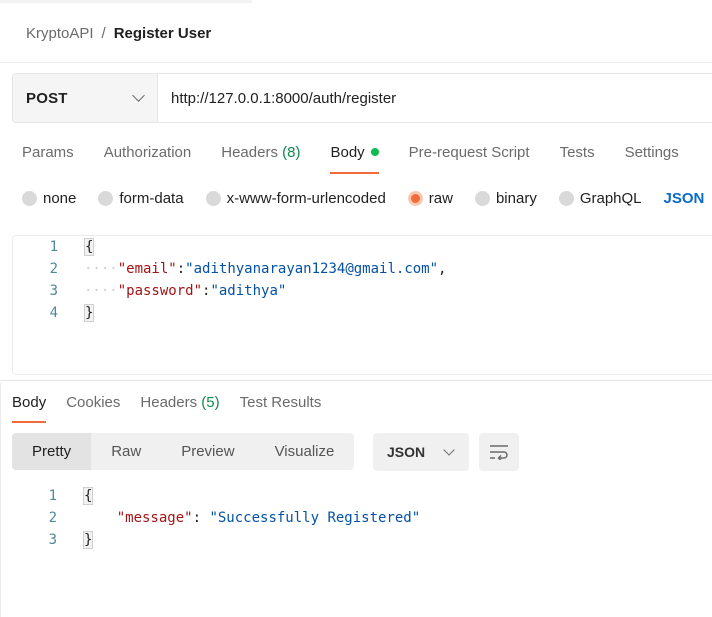 This screenshot has height=617, width=712. I want to click on tab-authorization: Authorization, so click(148, 157).